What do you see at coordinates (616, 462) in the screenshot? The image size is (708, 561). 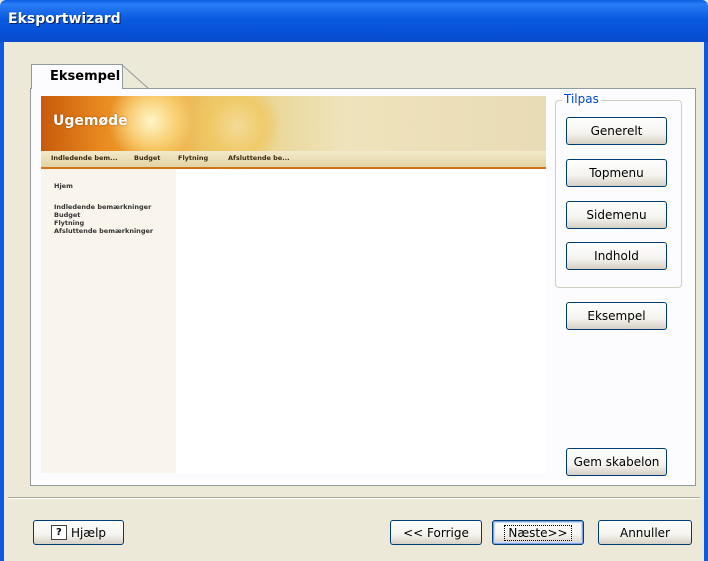 I see `save-template-button: Gem skabelon` at bounding box center [616, 462].